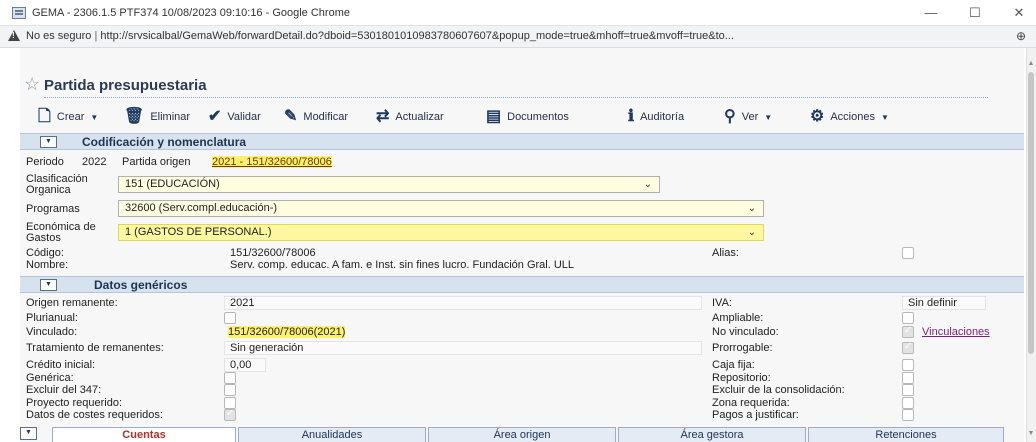 The height and width of the screenshot is (442, 1036). What do you see at coordinates (94, 162) in the screenshot?
I see `periodo-value: 2022` at bounding box center [94, 162].